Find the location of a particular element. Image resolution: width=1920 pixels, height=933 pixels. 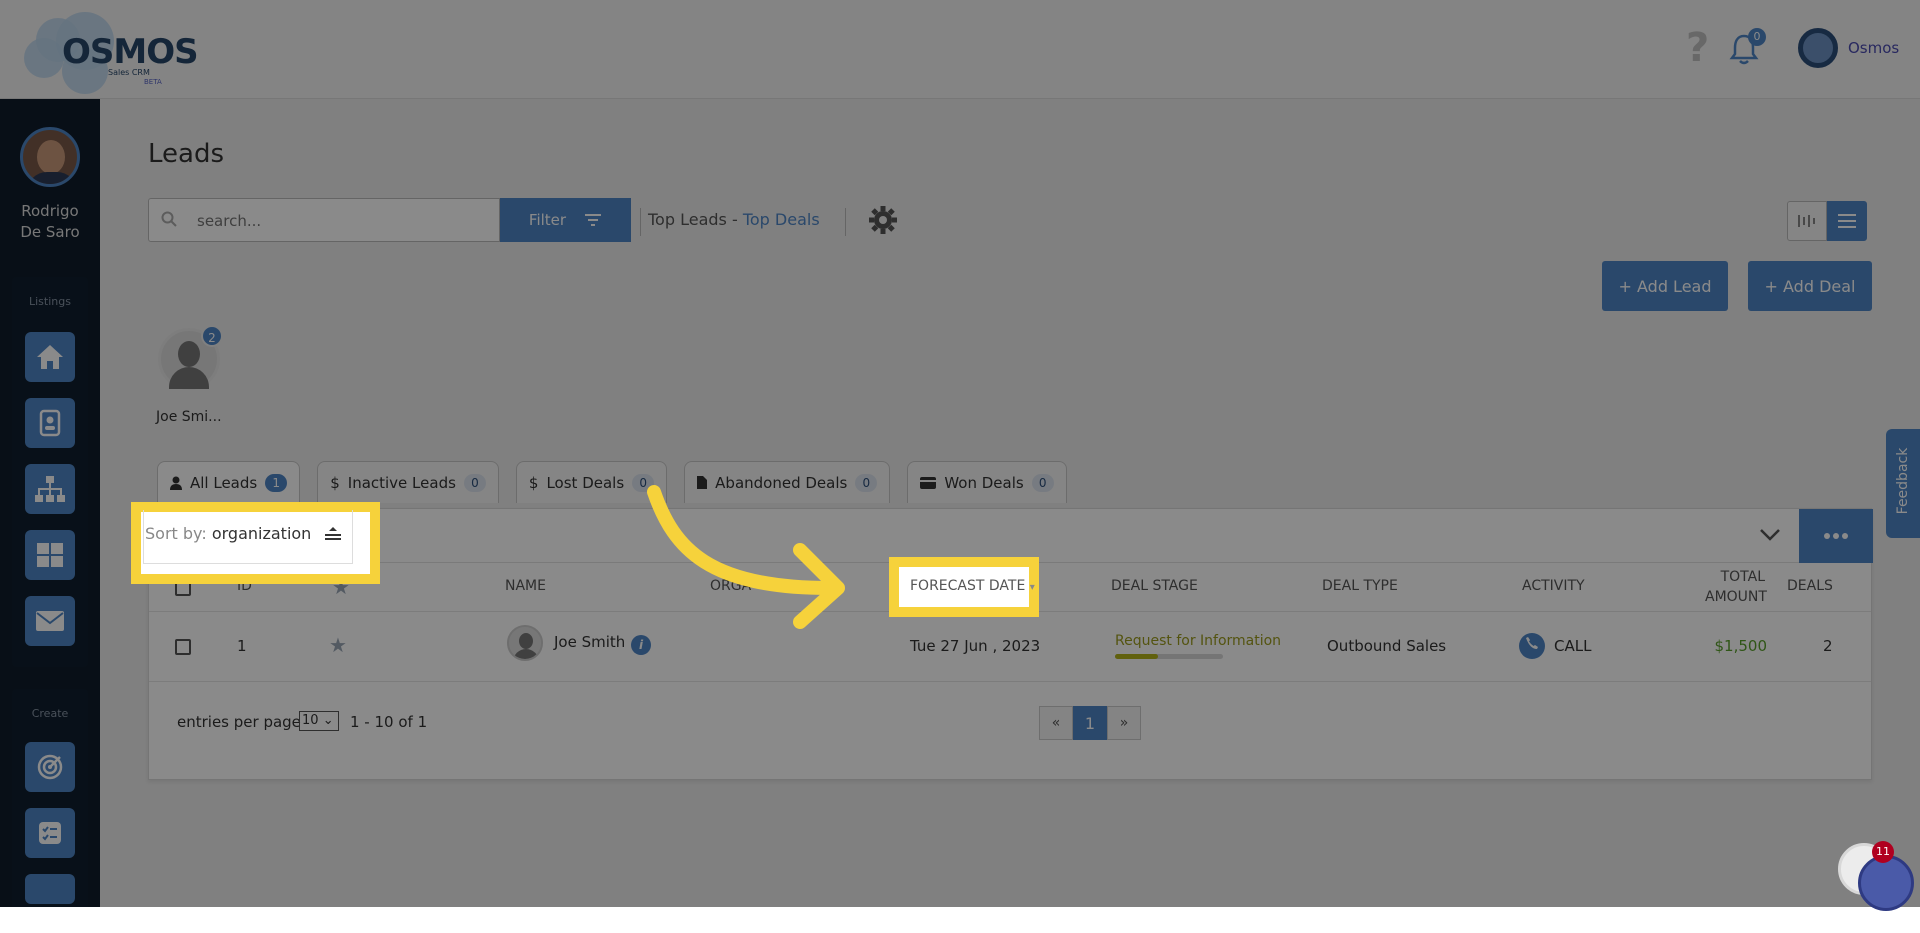

logo-subtitle: Sales CRM is located at coordinates (129, 72).